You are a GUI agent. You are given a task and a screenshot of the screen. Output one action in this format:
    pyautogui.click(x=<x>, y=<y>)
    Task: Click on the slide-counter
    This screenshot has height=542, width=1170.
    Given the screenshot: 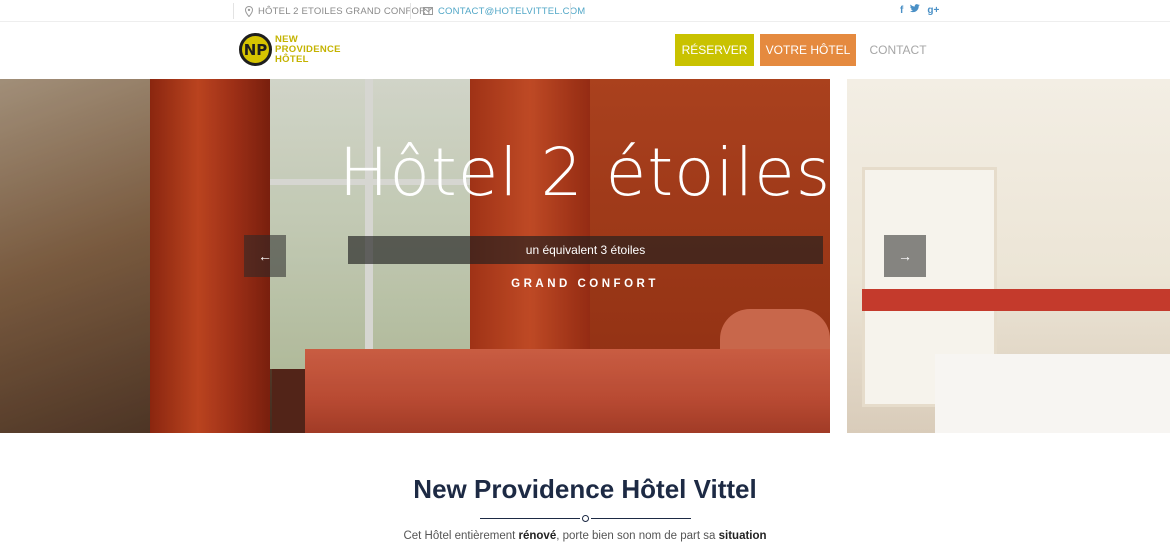 What is the action you would take?
    pyautogui.click(x=1016, y=300)
    